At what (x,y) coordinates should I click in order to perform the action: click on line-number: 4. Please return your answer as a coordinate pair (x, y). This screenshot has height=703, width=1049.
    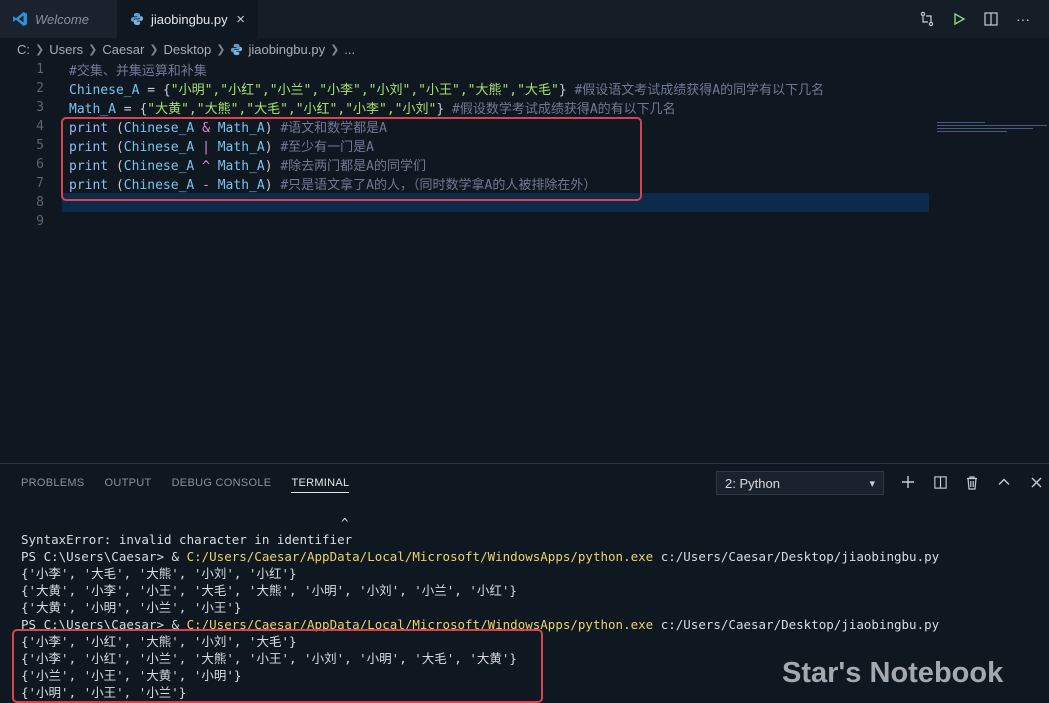
    Looking at the image, I should click on (40, 126).